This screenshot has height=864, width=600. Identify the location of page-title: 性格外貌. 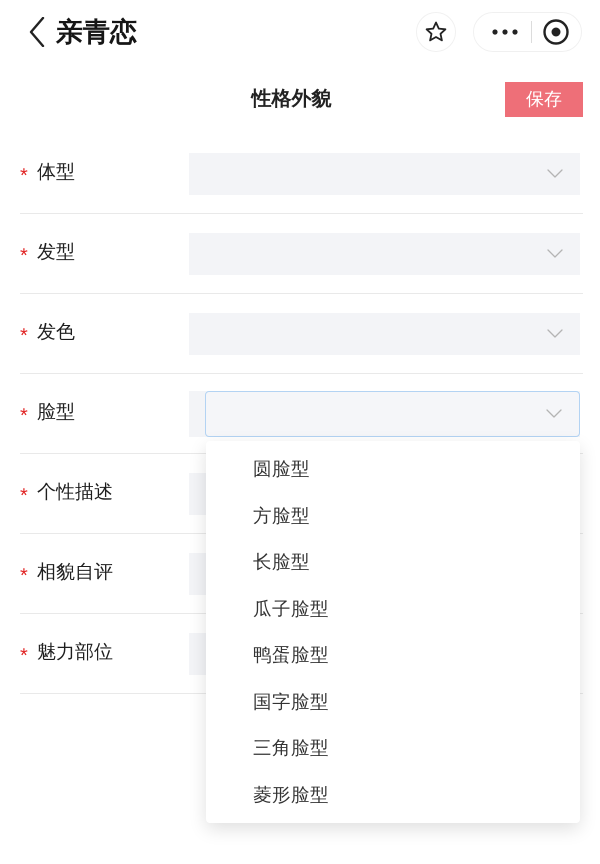
(292, 99).